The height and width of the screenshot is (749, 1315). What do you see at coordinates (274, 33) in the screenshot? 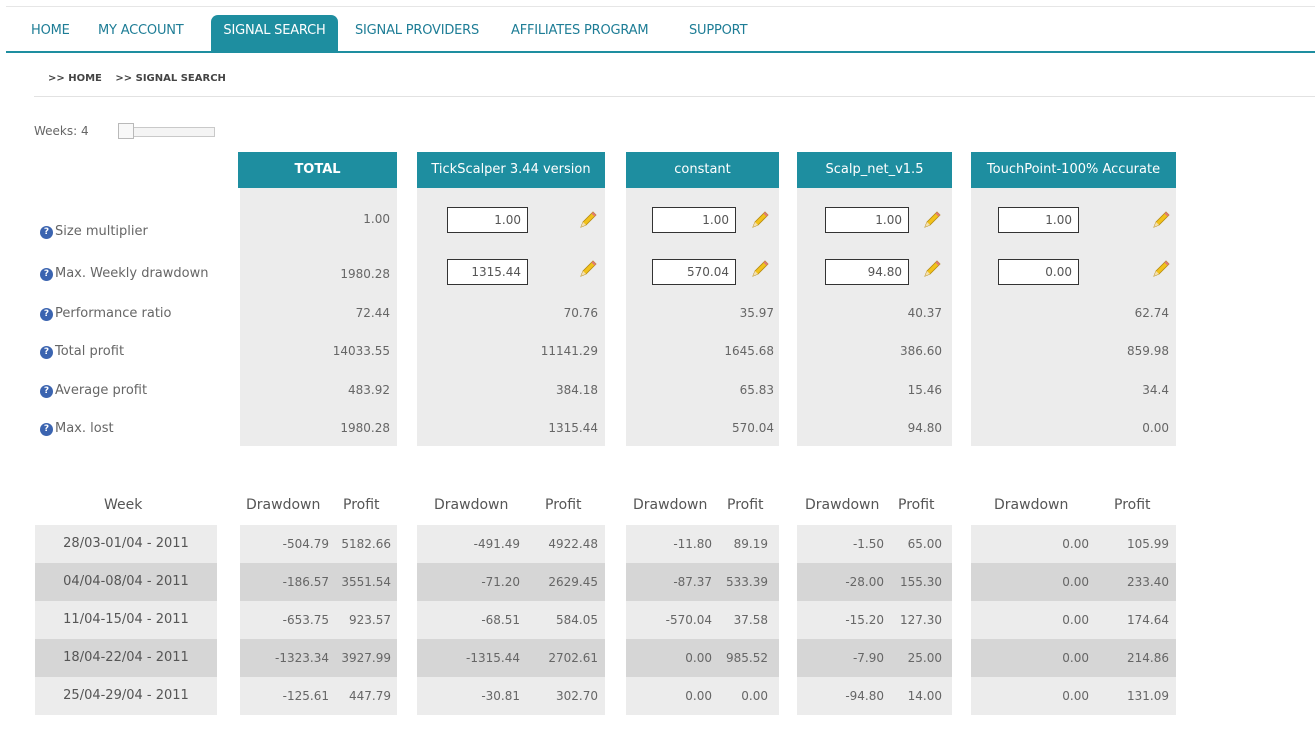
I see `nav-signal-search: SIGNAL SEARCH` at bounding box center [274, 33].